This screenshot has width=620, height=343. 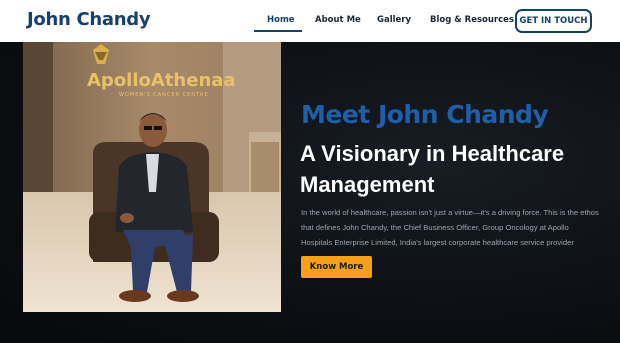 What do you see at coordinates (394, 20) in the screenshot?
I see `nav-gallery: Gallery` at bounding box center [394, 20].